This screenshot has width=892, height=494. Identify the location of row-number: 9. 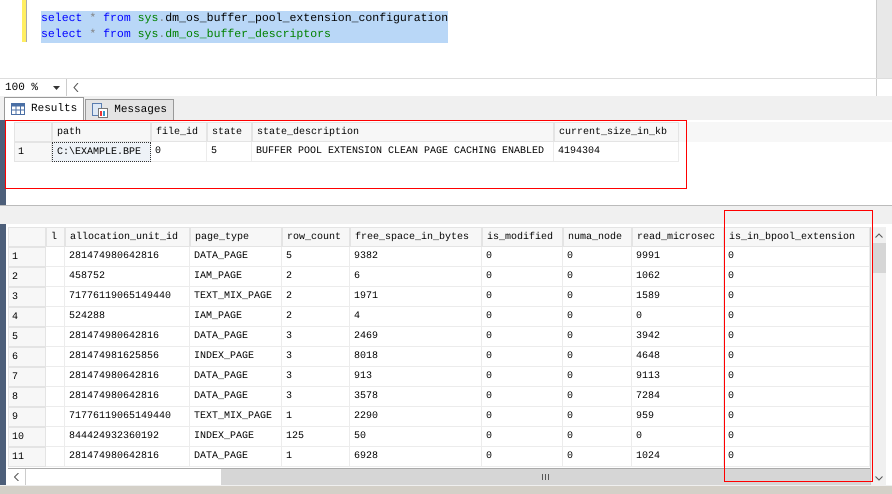
(27, 417).